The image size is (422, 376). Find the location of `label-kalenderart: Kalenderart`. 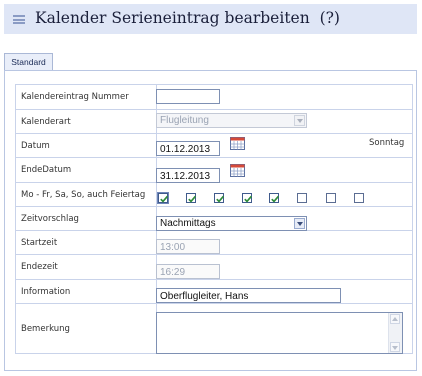

label-kalenderart: Kalenderart is located at coordinates (86, 121).